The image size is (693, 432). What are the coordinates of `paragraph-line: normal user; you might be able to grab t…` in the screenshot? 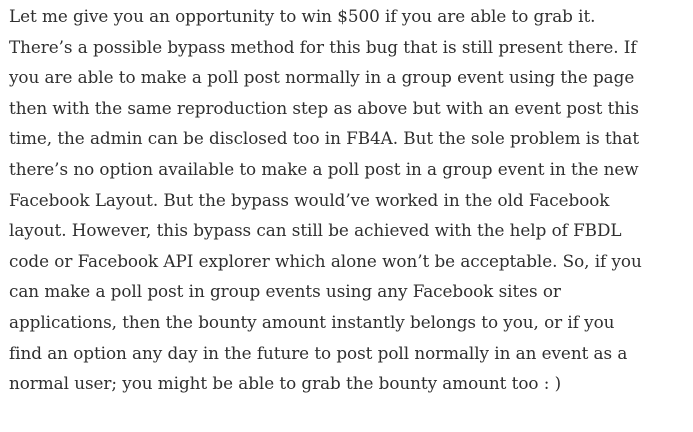 It's located at (285, 383).